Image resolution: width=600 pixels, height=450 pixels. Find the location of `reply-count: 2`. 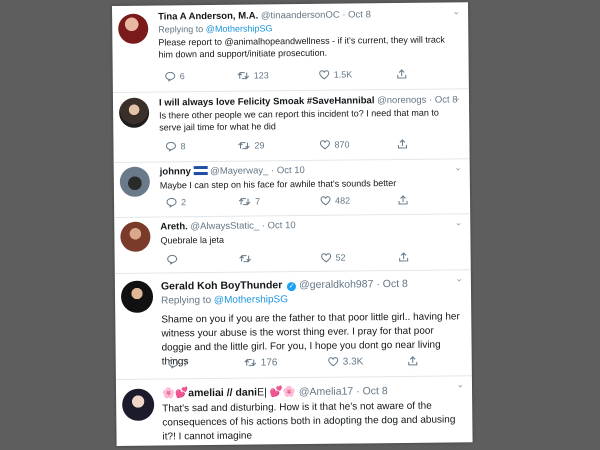

reply-count: 2 is located at coordinates (184, 202).